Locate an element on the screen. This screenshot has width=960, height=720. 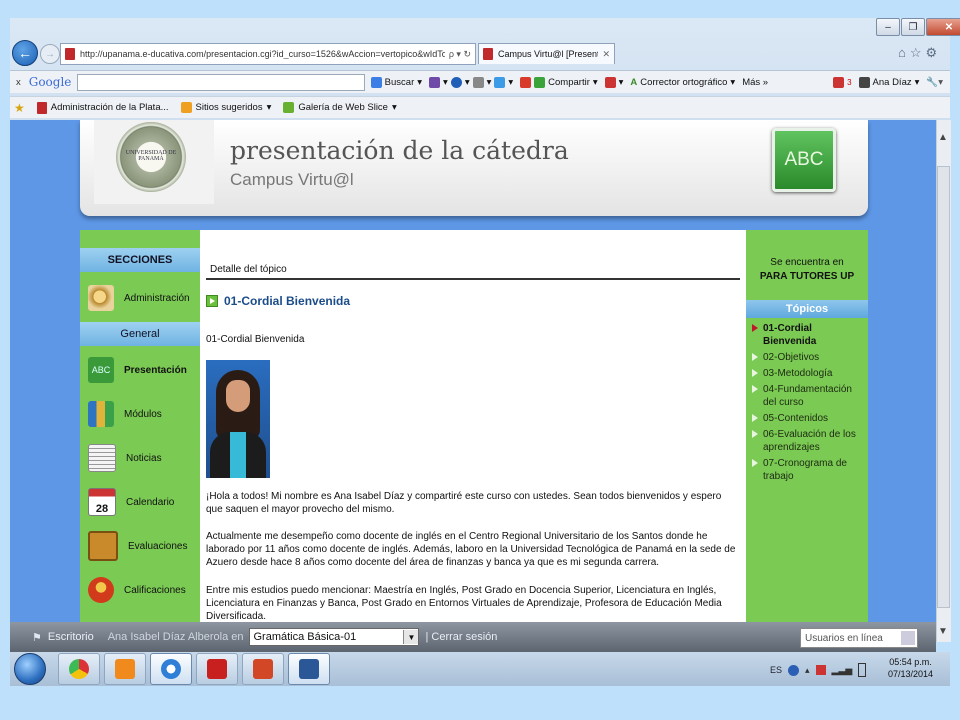
taskbar-chrome is located at coordinates (79, 669).